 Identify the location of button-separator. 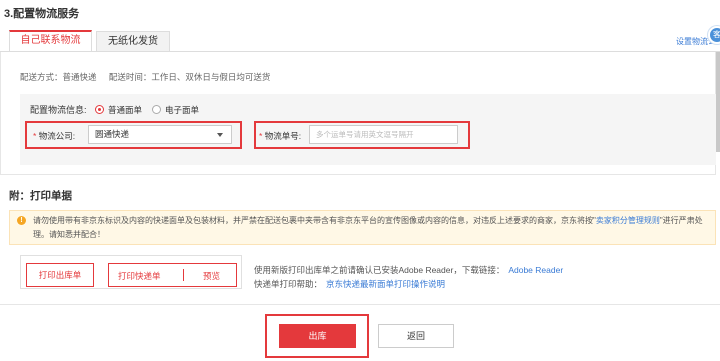
(183, 275).